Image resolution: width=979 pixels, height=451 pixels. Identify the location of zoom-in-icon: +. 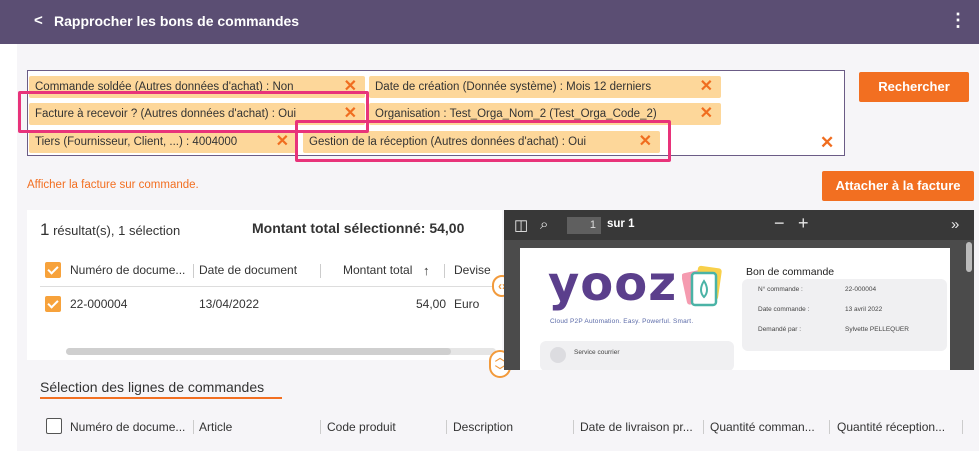
(803, 223).